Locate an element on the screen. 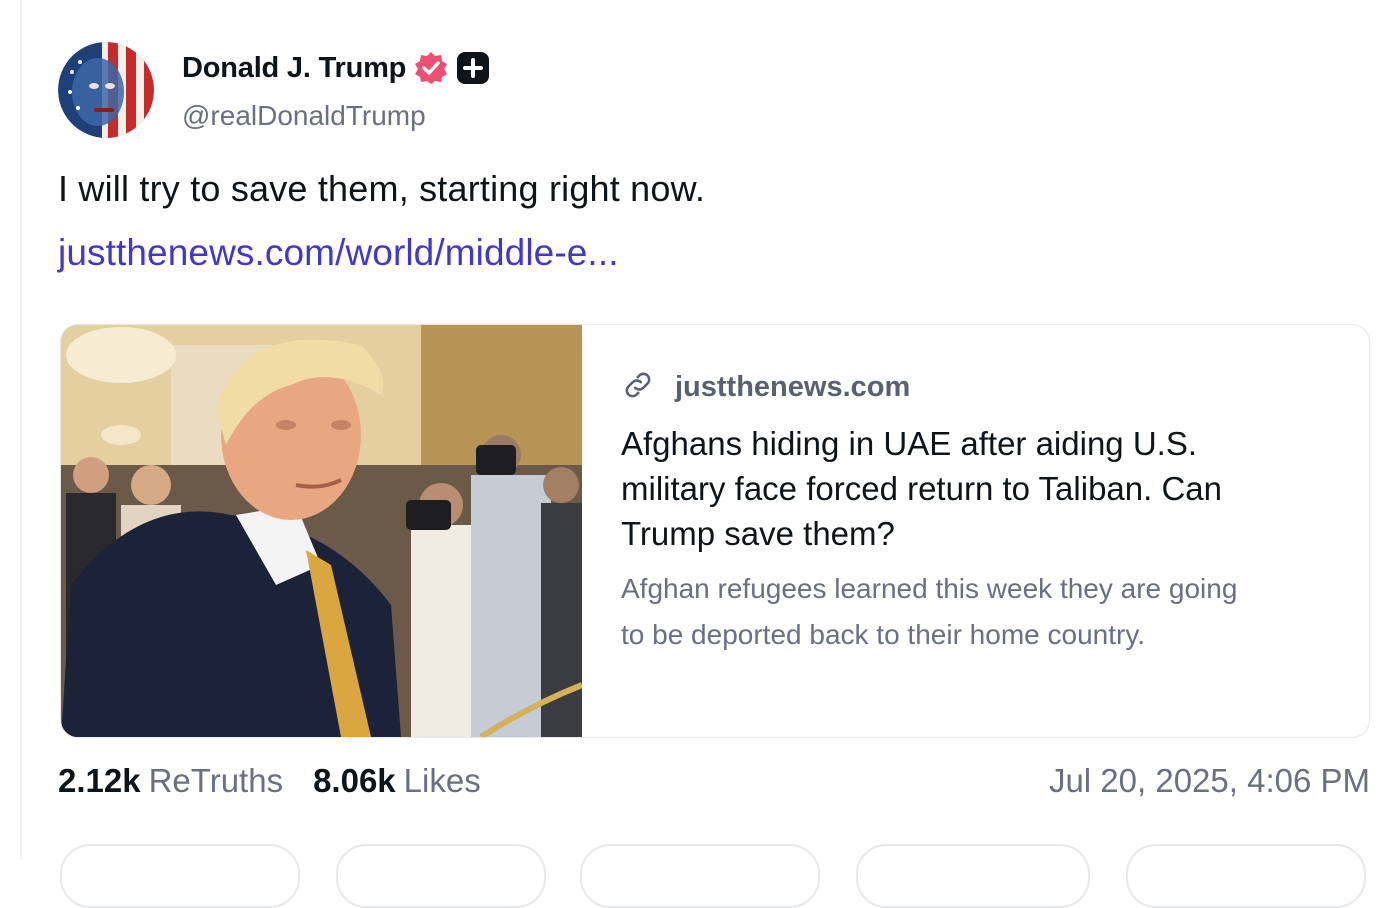 The width and height of the screenshot is (1390, 908). like-button is located at coordinates (700, 876).